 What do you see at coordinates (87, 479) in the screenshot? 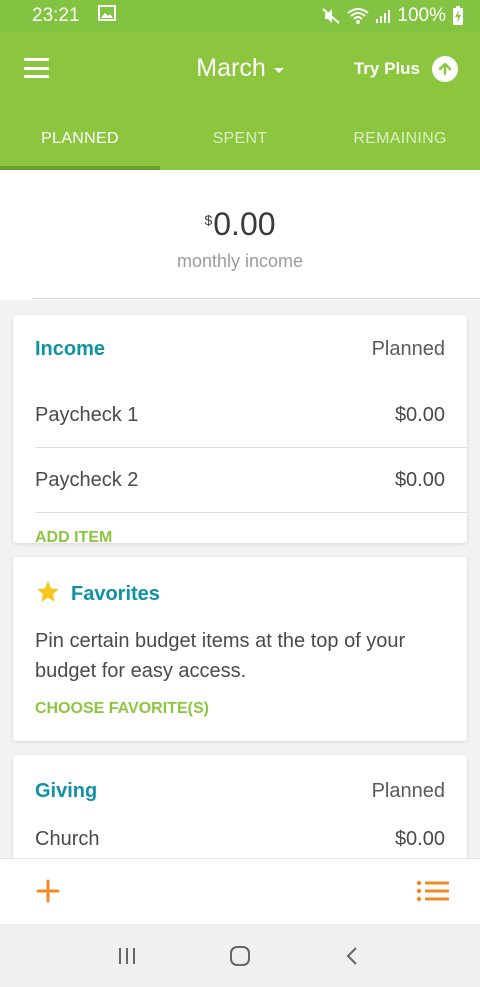
I see `item-name: Paycheck 2` at bounding box center [87, 479].